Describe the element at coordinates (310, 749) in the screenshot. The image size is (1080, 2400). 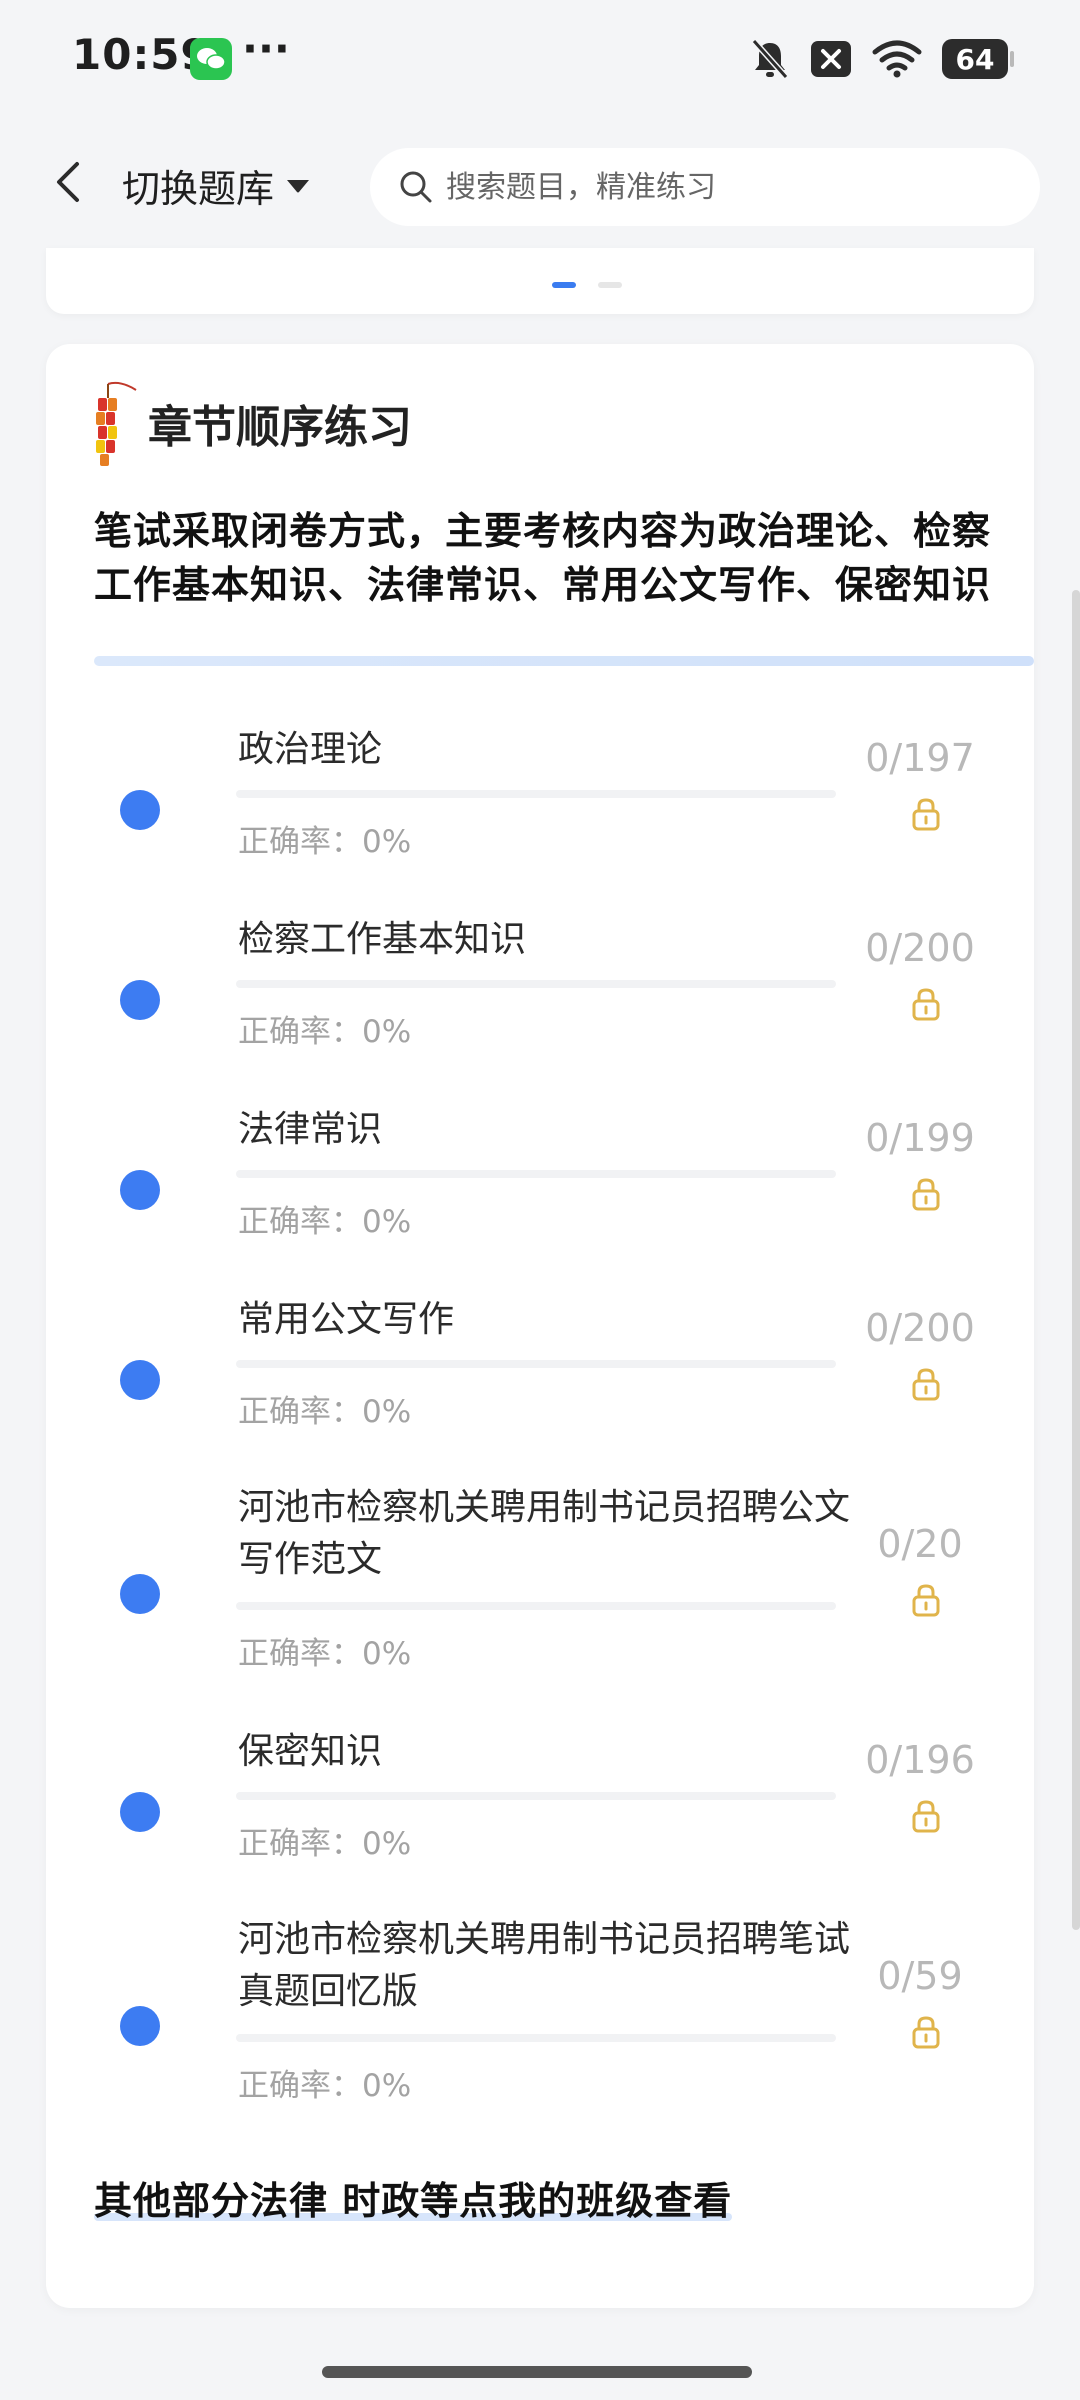
I see `chapter-name: 政治理论` at that location.